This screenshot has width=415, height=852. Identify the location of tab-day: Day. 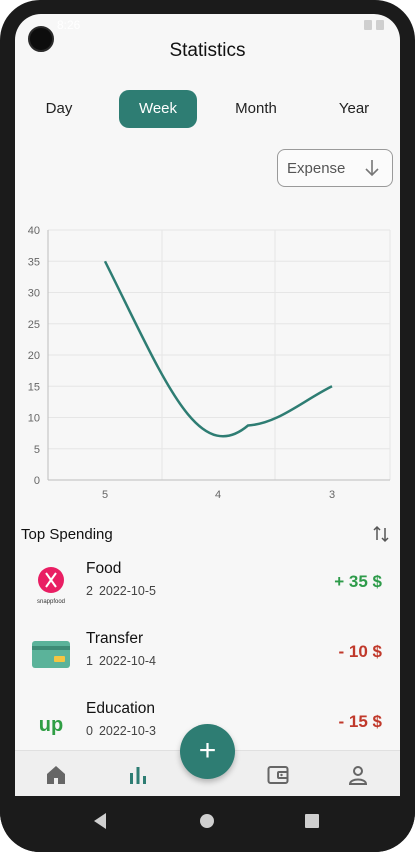
(59, 109).